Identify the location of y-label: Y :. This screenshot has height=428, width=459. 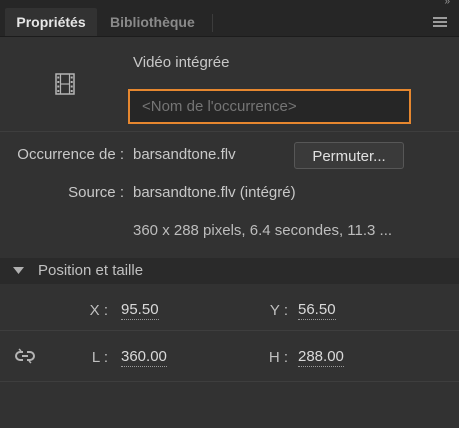
(278, 310).